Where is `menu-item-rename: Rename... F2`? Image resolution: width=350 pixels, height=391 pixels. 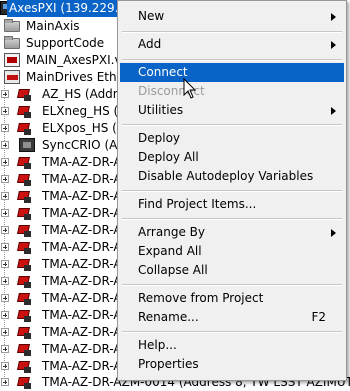 menu-item-rename: Rename... F2 is located at coordinates (232, 317).